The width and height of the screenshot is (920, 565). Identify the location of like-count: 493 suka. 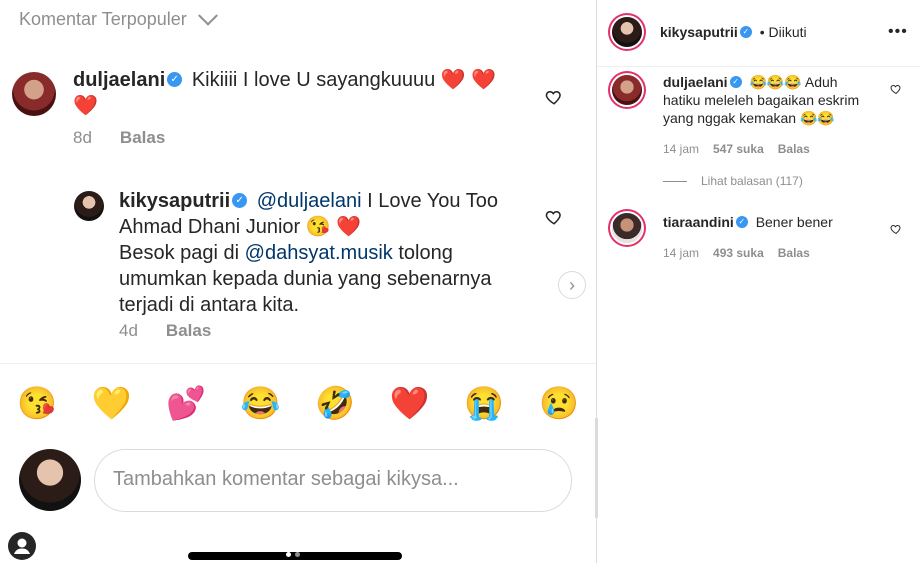
(738, 253).